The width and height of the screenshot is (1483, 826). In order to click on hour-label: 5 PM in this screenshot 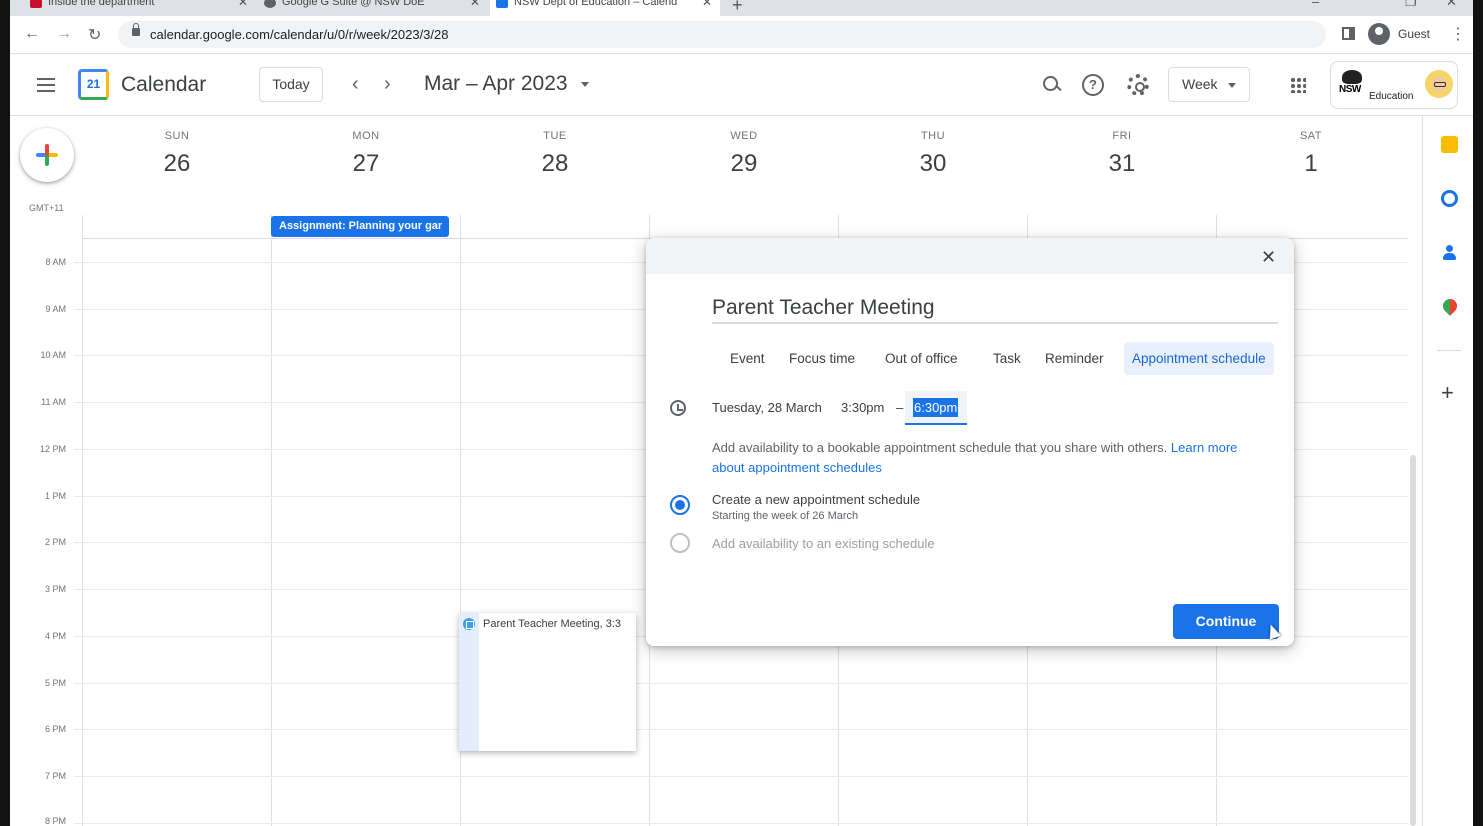, I will do `click(55, 683)`.